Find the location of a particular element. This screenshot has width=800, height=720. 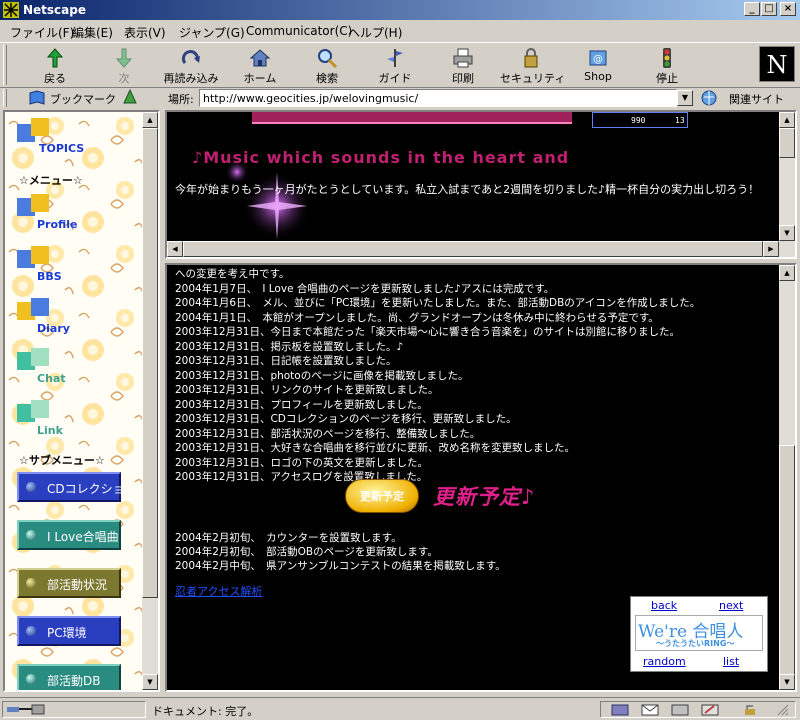

menu-file: ファイル(F) is located at coordinates (42, 32).